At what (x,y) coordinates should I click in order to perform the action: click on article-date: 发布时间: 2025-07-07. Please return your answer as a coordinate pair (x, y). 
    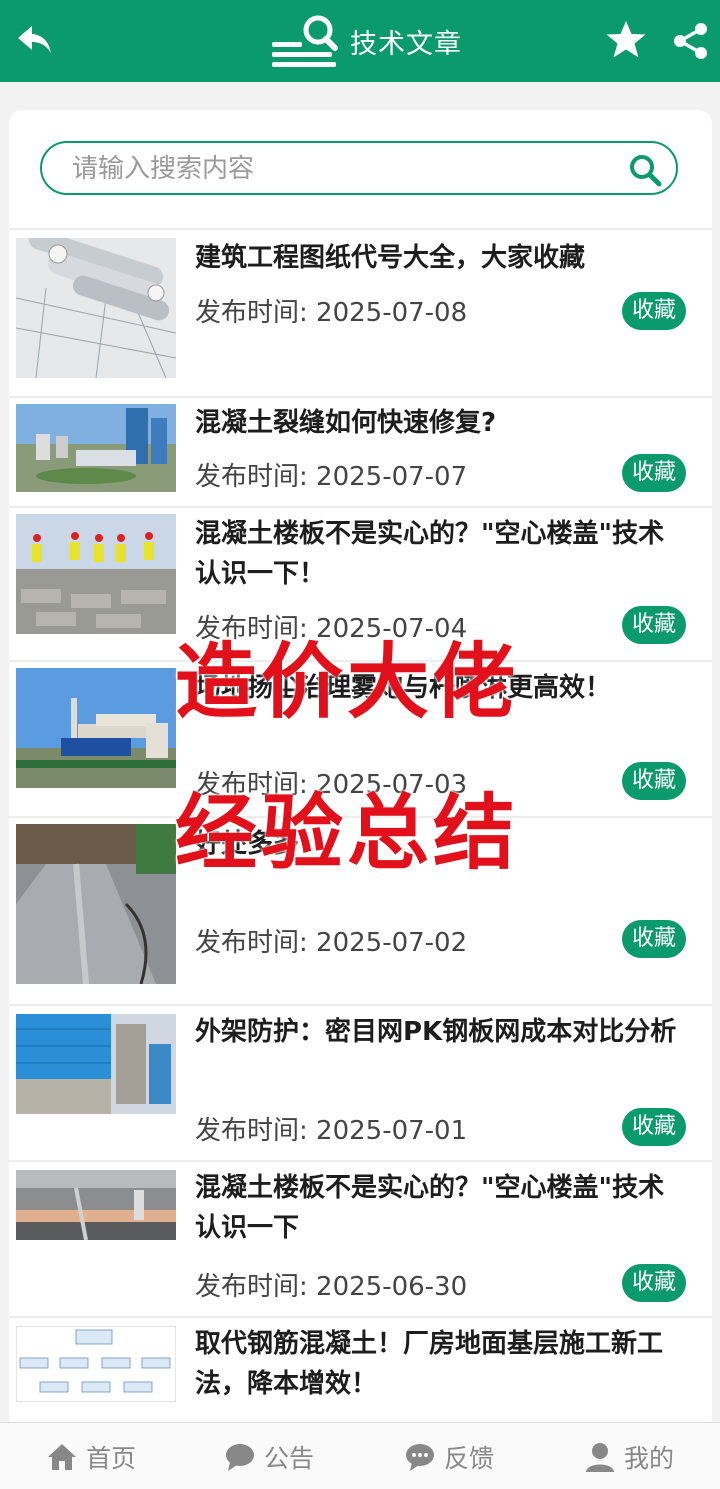
    Looking at the image, I should click on (331, 477).